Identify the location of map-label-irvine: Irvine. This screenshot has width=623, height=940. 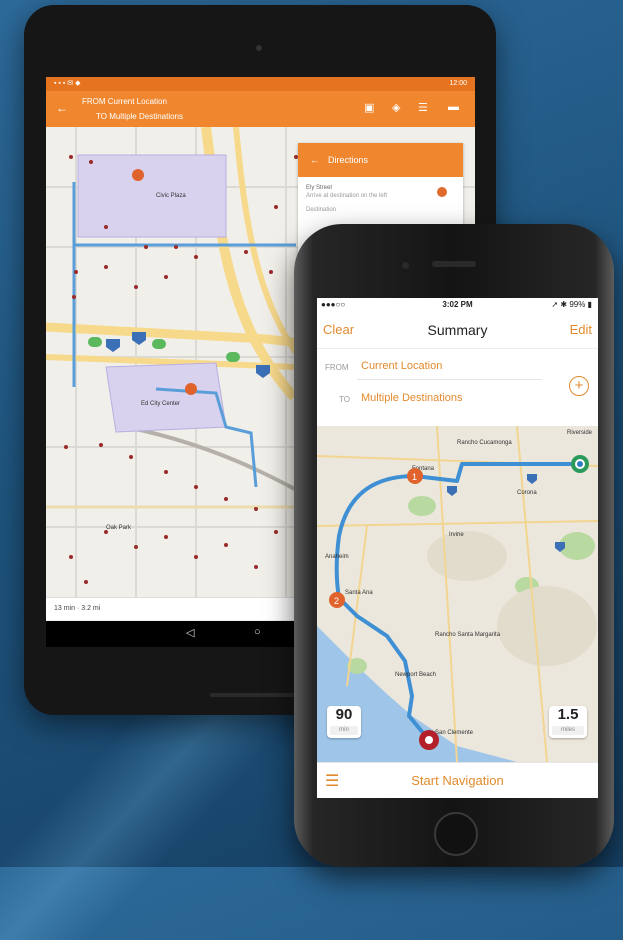
(456, 535).